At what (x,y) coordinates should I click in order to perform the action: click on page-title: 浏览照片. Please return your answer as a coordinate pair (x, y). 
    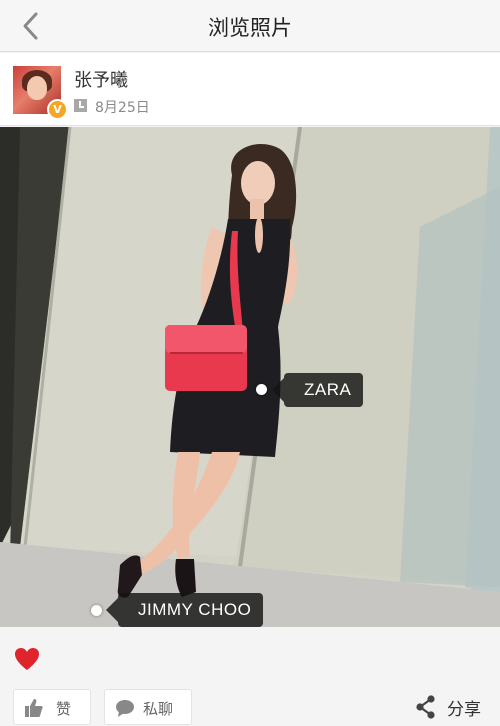
    Looking at the image, I should click on (250, 28).